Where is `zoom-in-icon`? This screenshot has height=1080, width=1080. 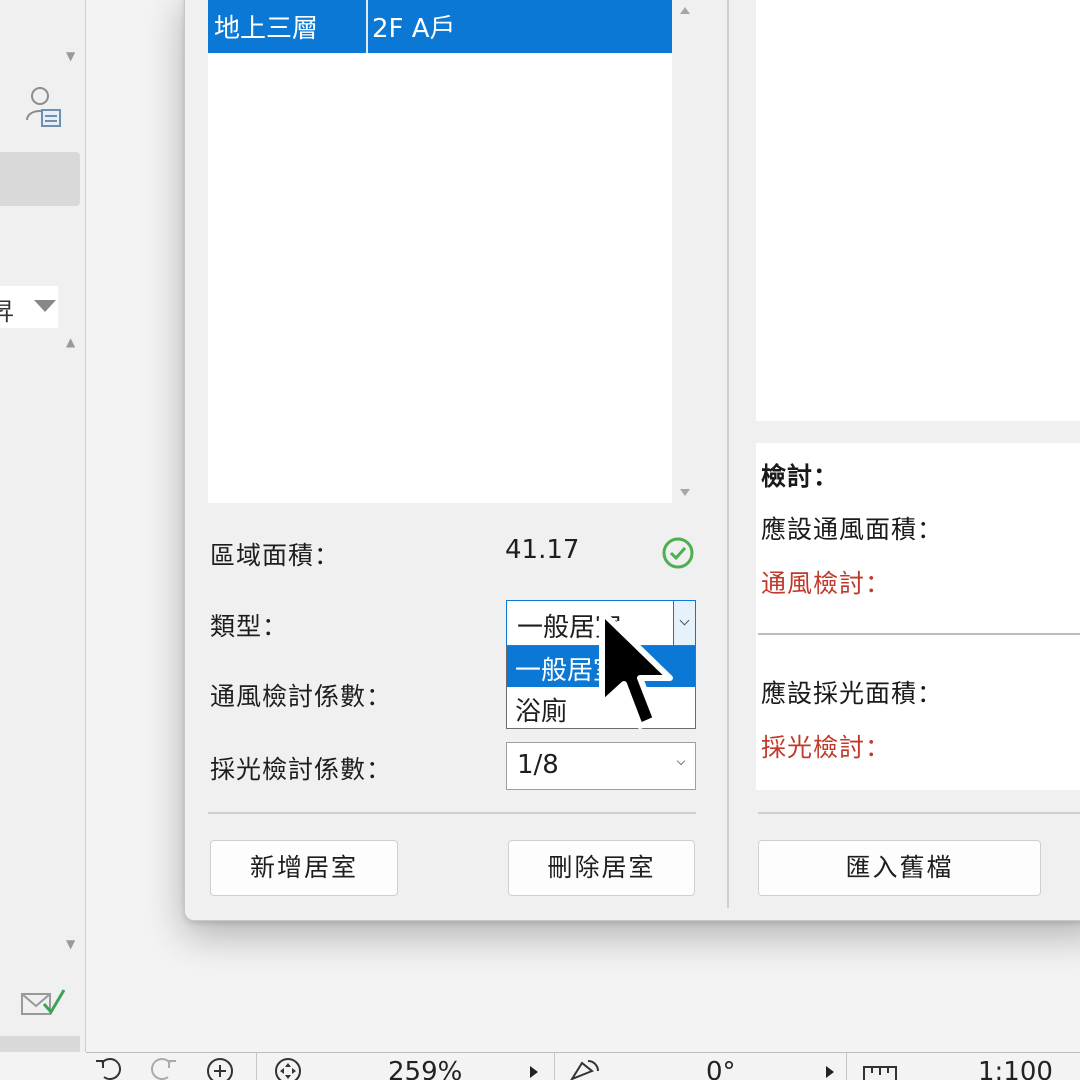 zoom-in-icon is located at coordinates (220, 1068).